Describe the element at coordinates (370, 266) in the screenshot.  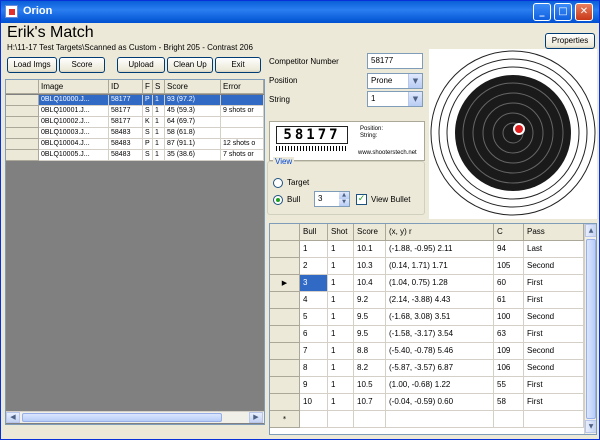
I see `cell-score: 10.3` at that location.